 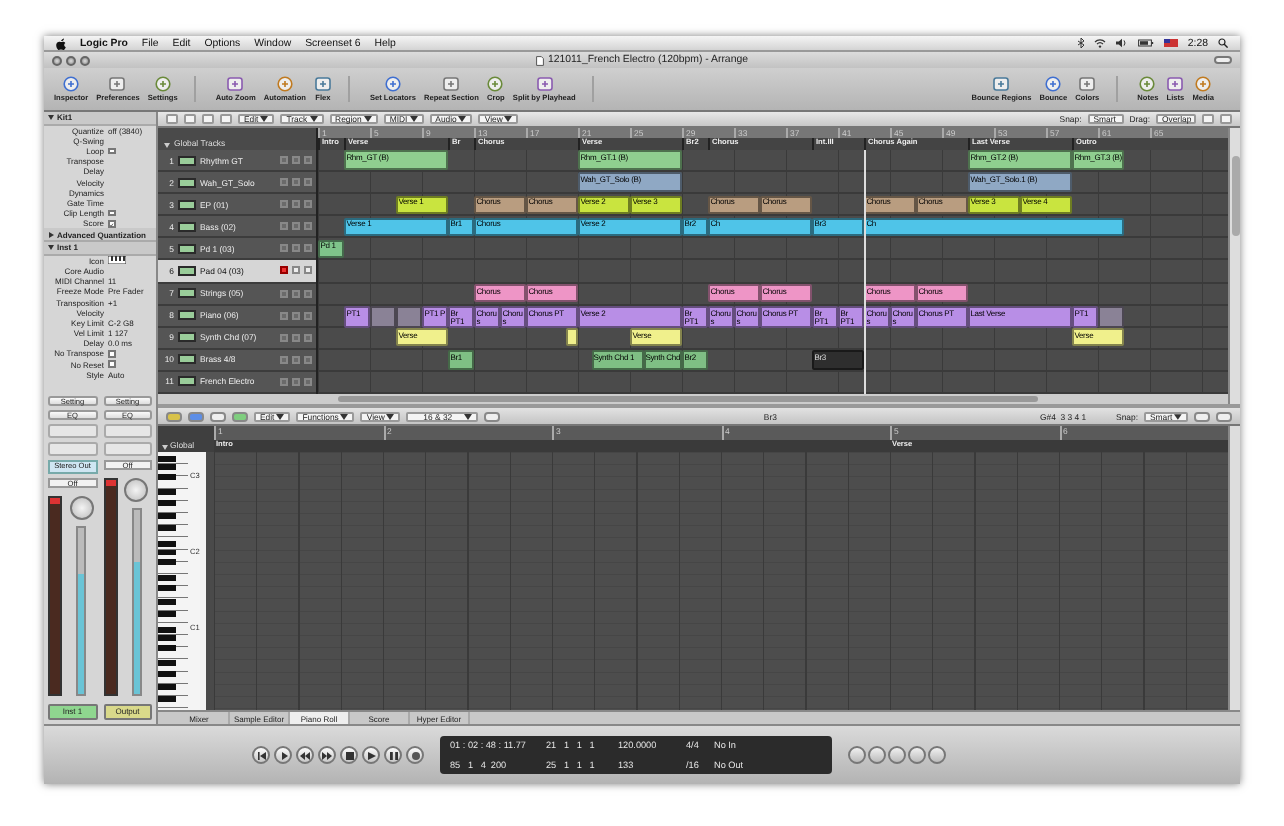 What do you see at coordinates (71, 60) in the screenshot?
I see `minimize-button` at bounding box center [71, 60].